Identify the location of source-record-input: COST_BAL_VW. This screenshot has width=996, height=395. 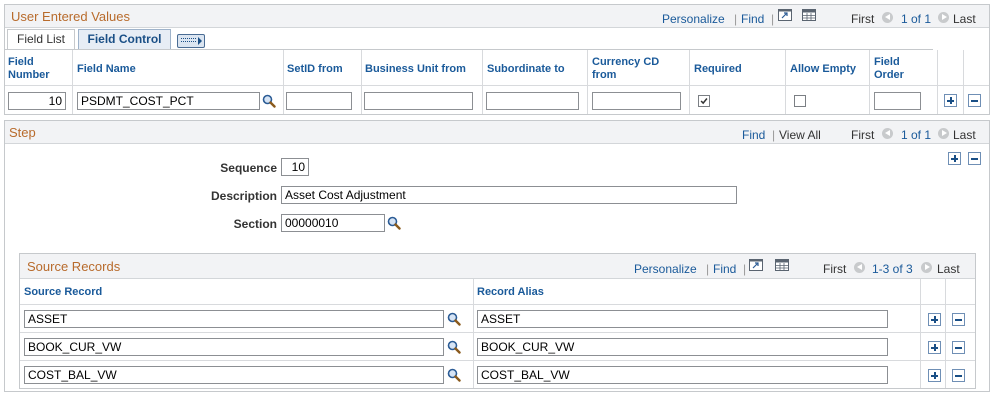
(234, 375).